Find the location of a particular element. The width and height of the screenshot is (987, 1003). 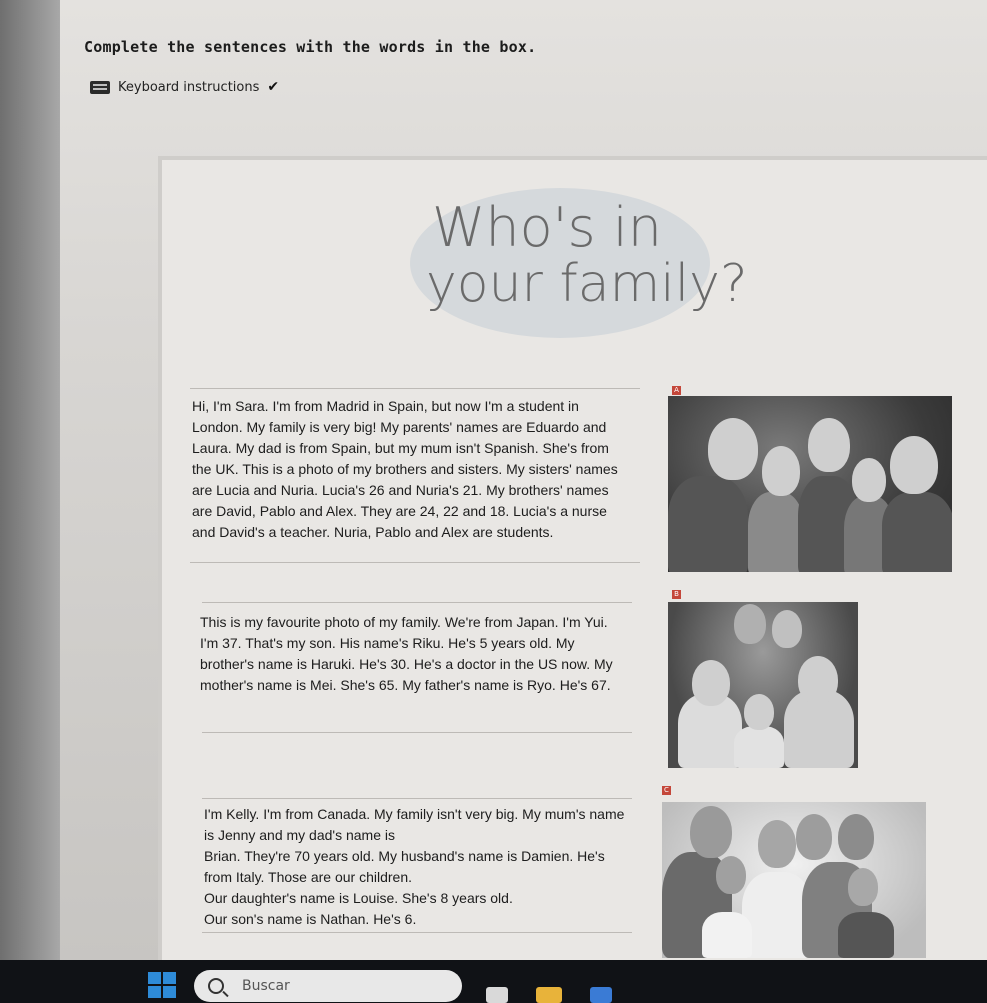

screen-edge-shadow is located at coordinates (30, 480).